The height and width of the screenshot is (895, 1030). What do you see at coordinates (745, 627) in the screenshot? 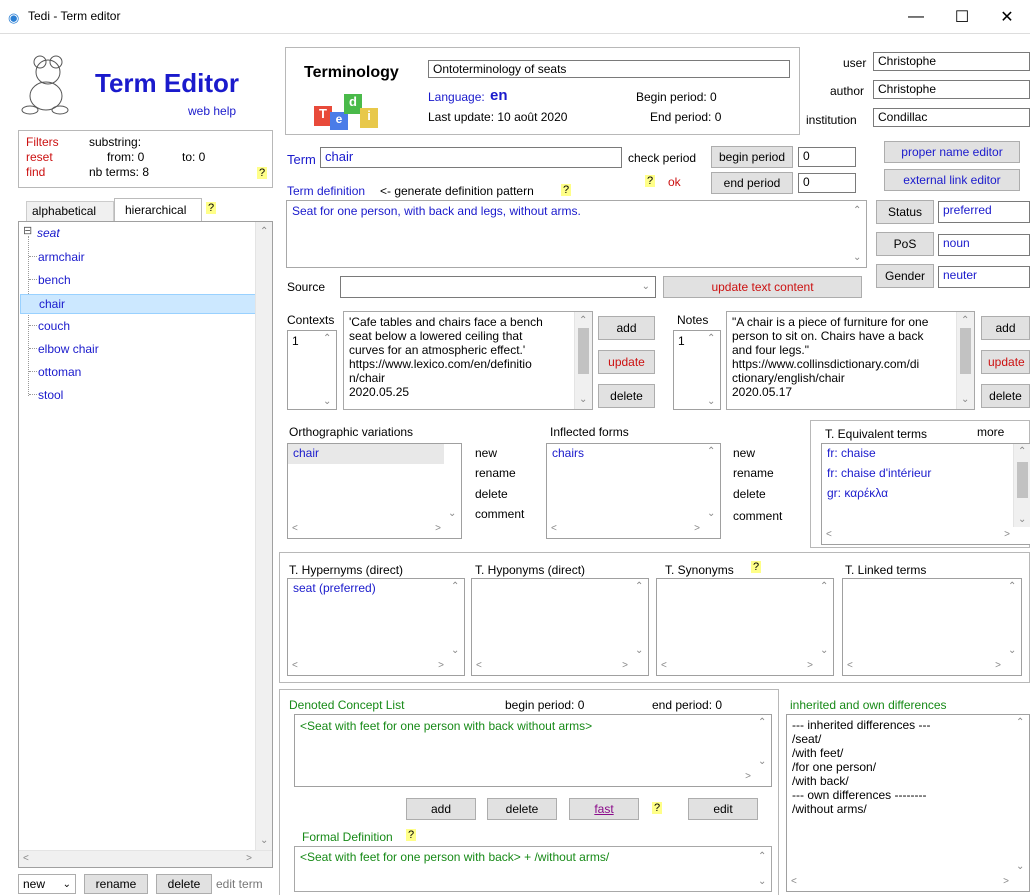
I see `synonyms-list: ⌃ ⌄ < >` at bounding box center [745, 627].